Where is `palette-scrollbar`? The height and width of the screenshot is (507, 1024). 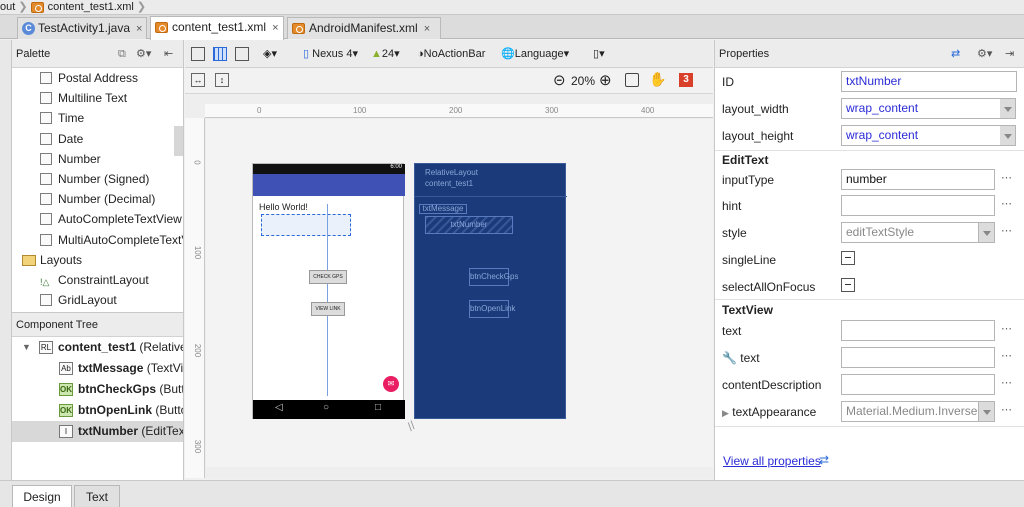 palette-scrollbar is located at coordinates (178, 141).